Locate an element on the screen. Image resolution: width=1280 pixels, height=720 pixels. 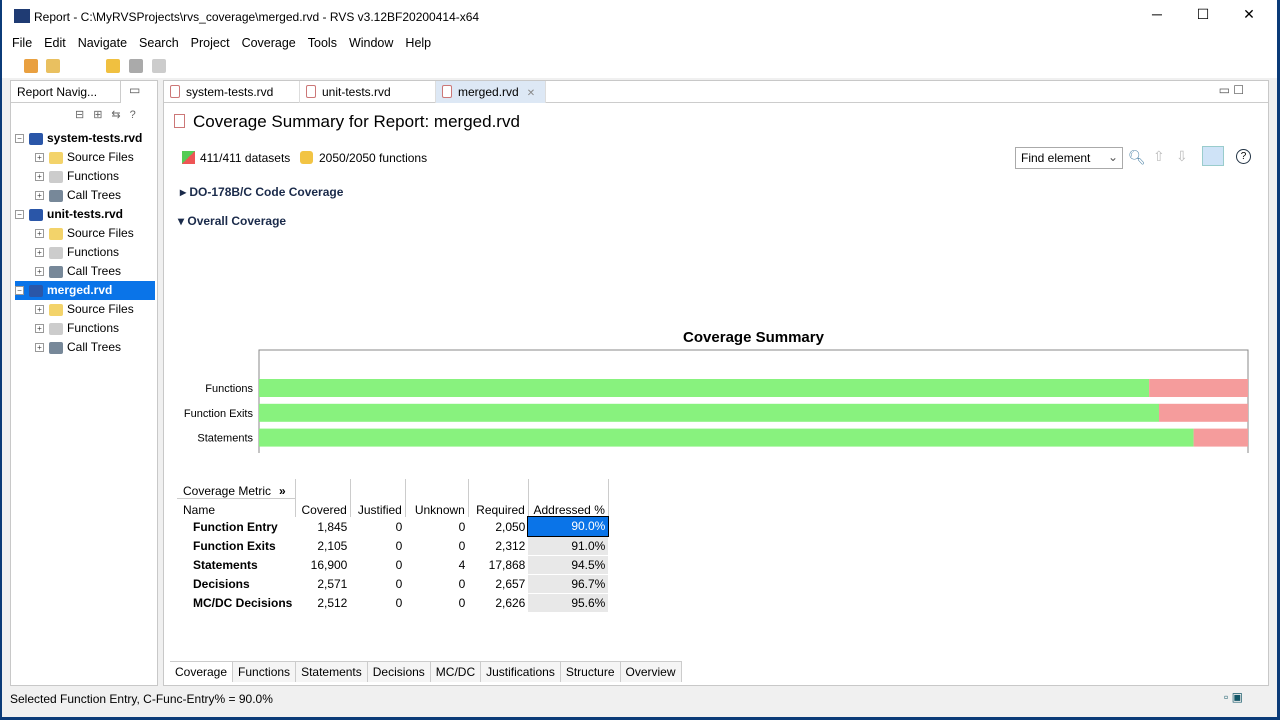
new-report-icon is located at coordinates (31, 66).